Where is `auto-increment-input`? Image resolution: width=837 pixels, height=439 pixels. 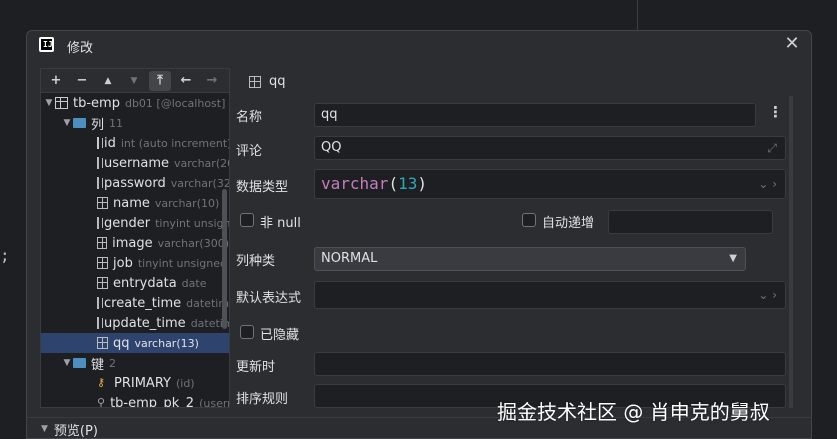 auto-increment-input is located at coordinates (690, 222).